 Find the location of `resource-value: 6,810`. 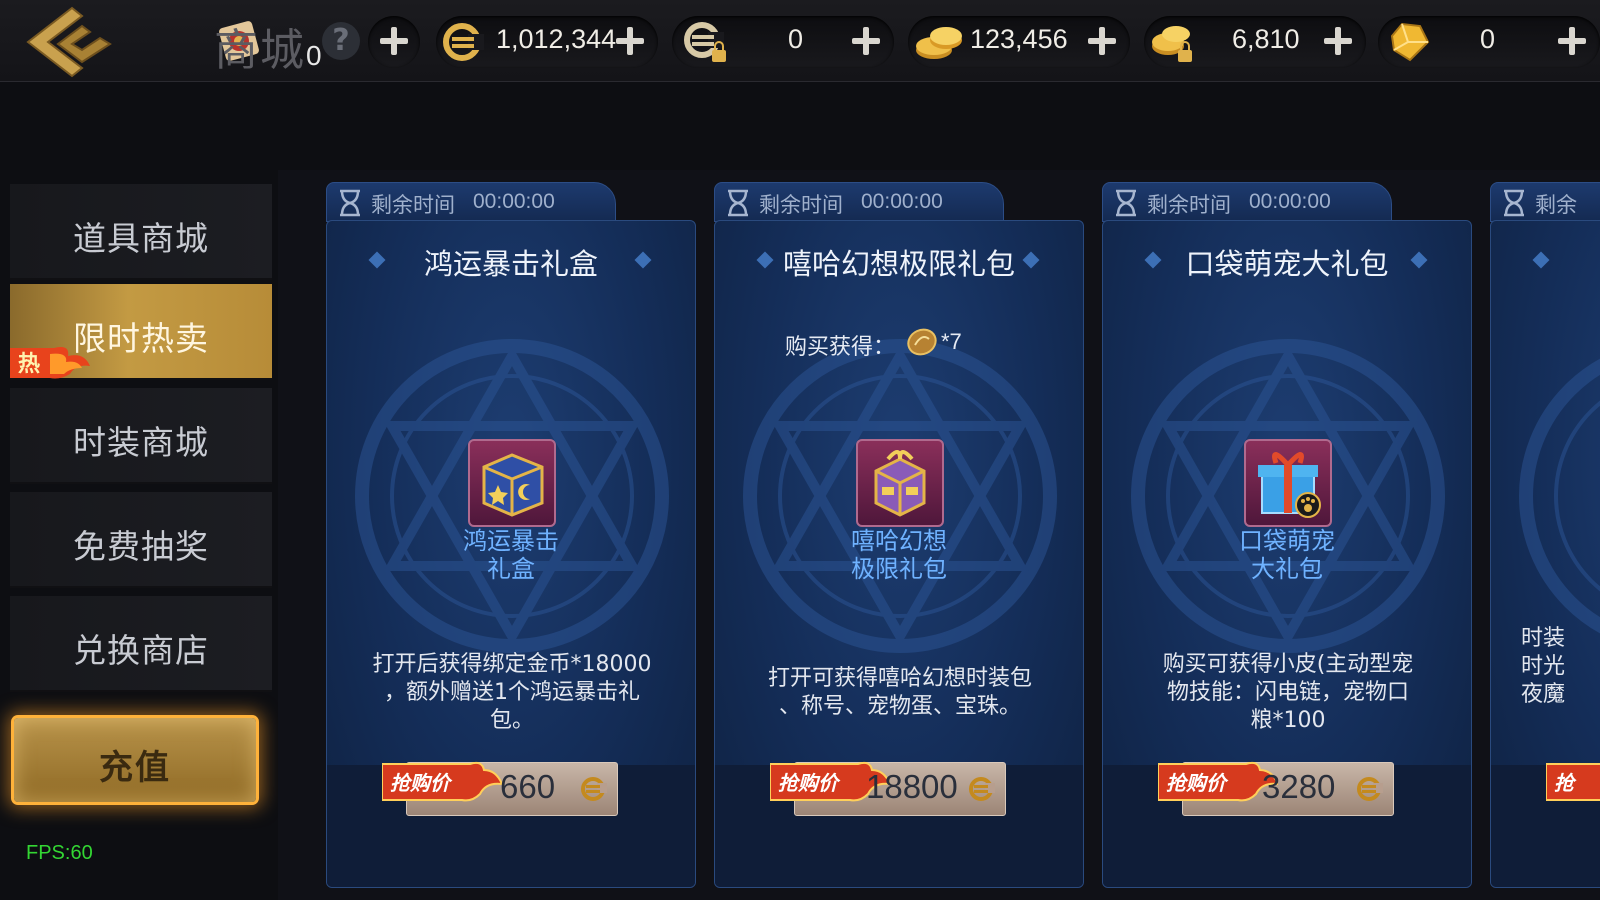

resource-value: 6,810 is located at coordinates (1266, 39).